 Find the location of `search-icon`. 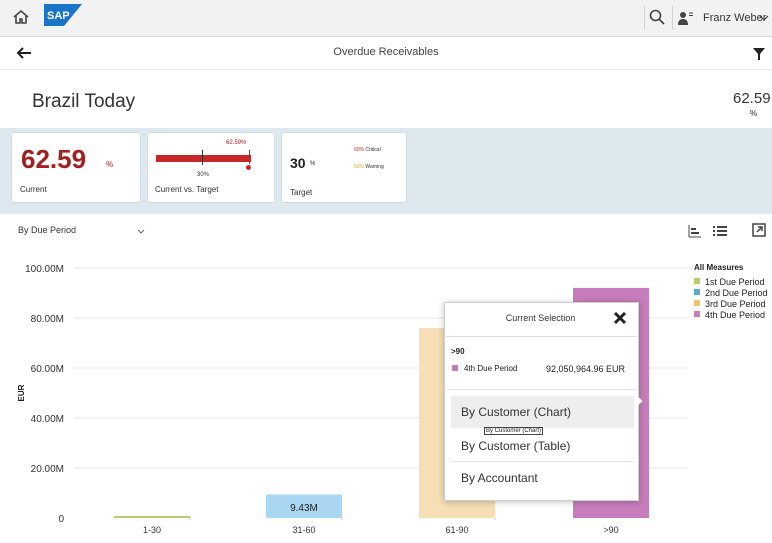

search-icon is located at coordinates (657, 17).